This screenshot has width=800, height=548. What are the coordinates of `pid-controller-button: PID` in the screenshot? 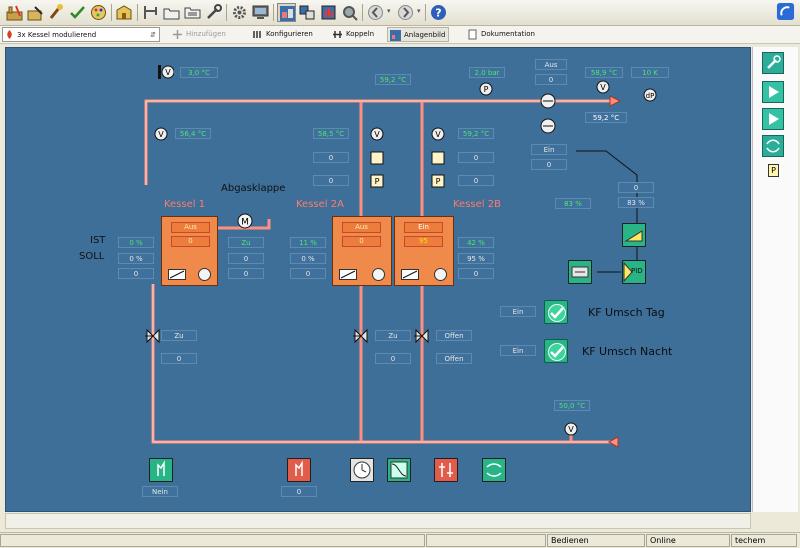 It's located at (634, 272).